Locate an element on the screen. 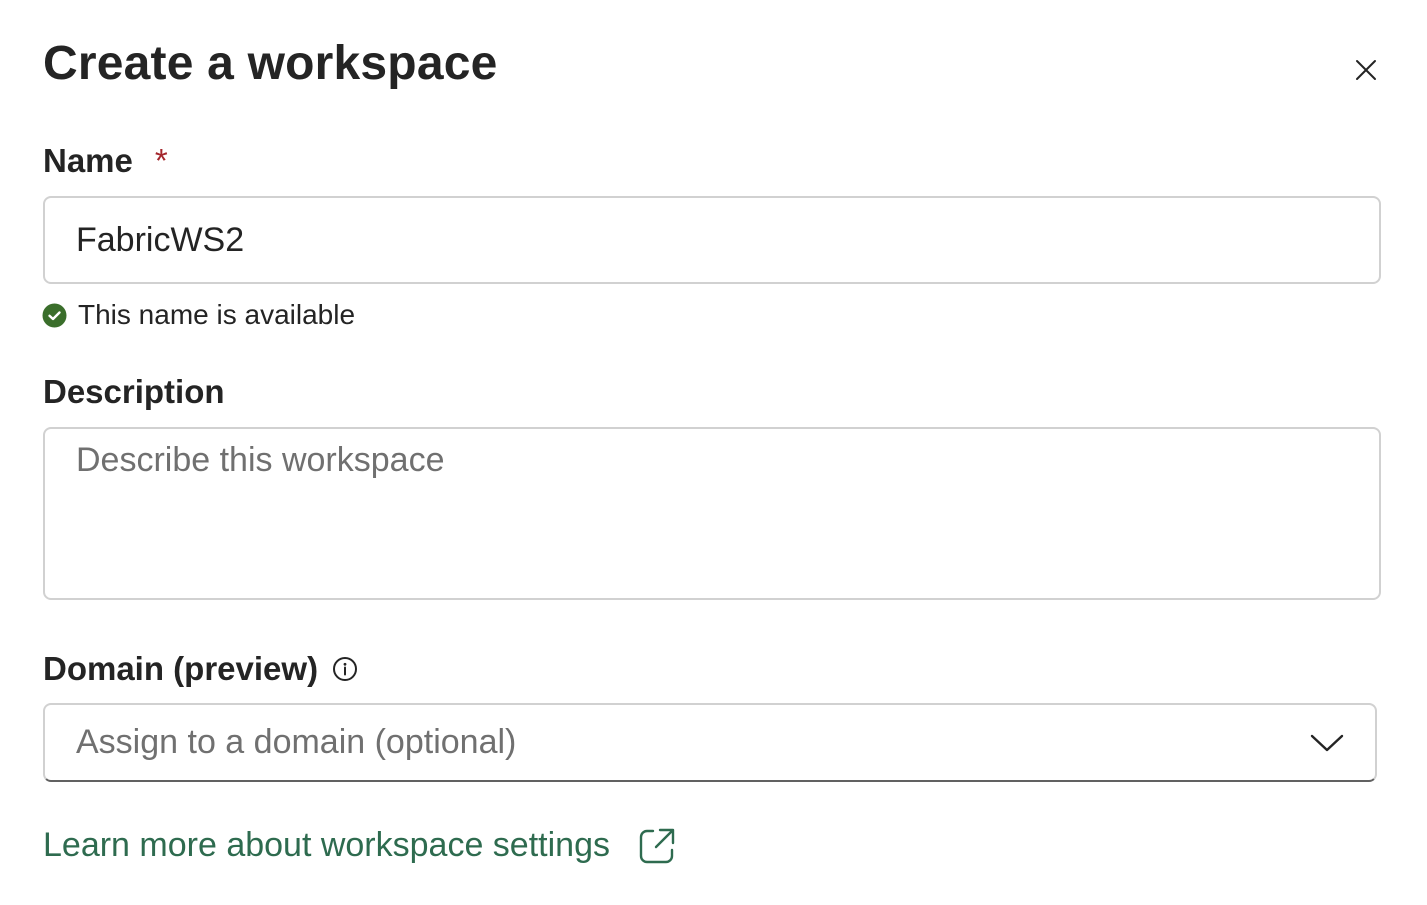  availability-text: This name is available is located at coordinates (217, 314).